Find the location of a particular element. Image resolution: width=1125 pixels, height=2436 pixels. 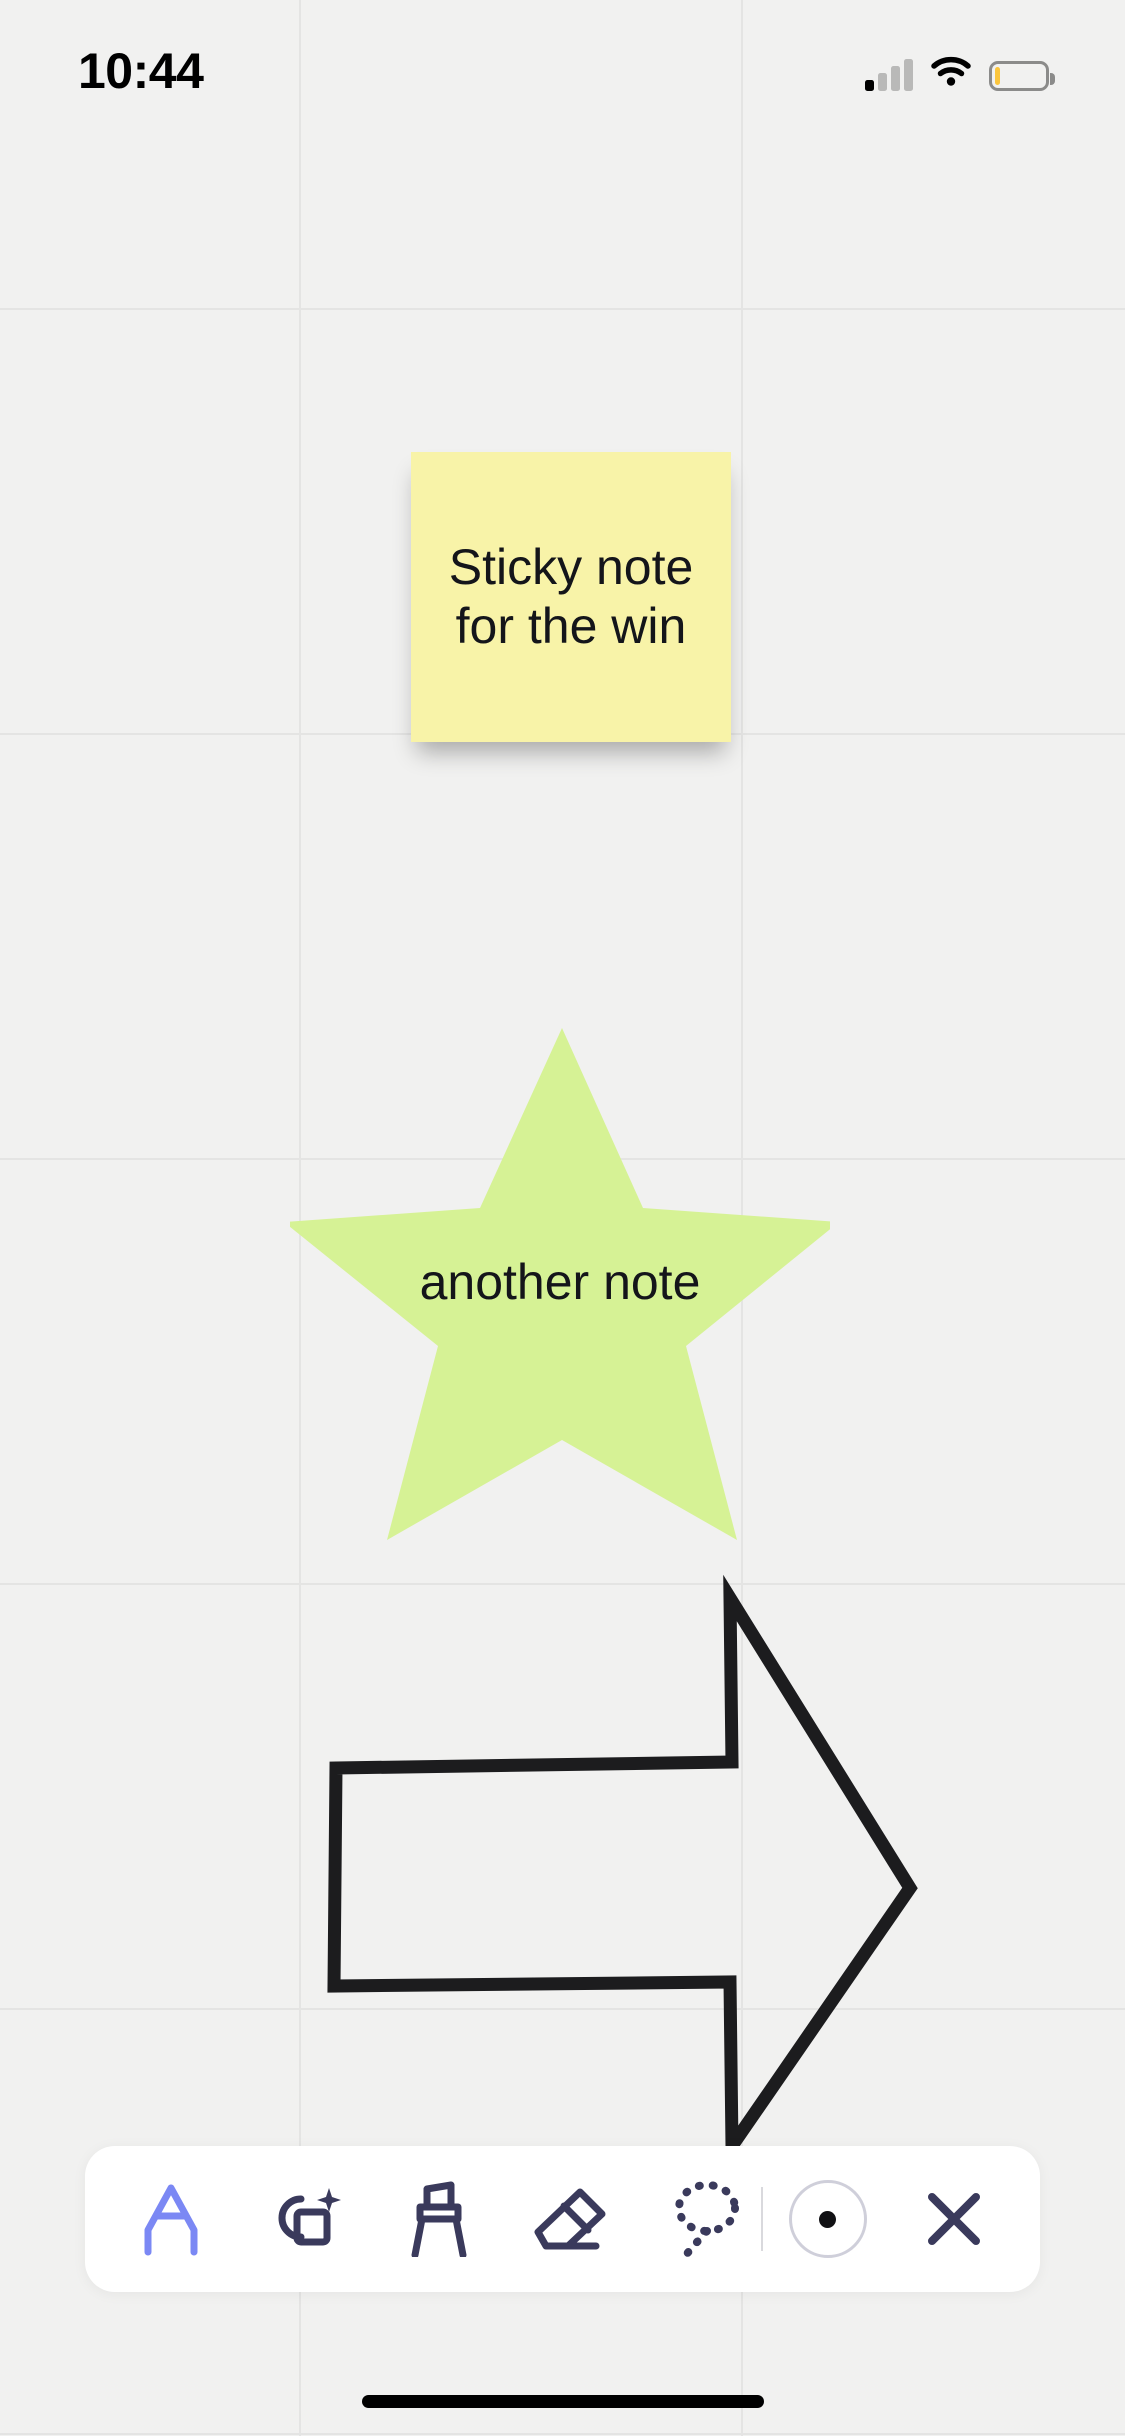

cellular-signal-icon is located at coordinates (889, 74).